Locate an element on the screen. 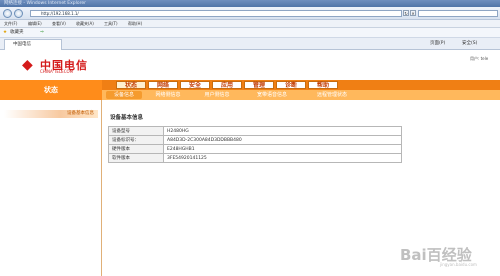 The width and height of the screenshot is (500, 276). baidu-watermark-url: jingyan.baidu.com is located at coordinates (458, 264).